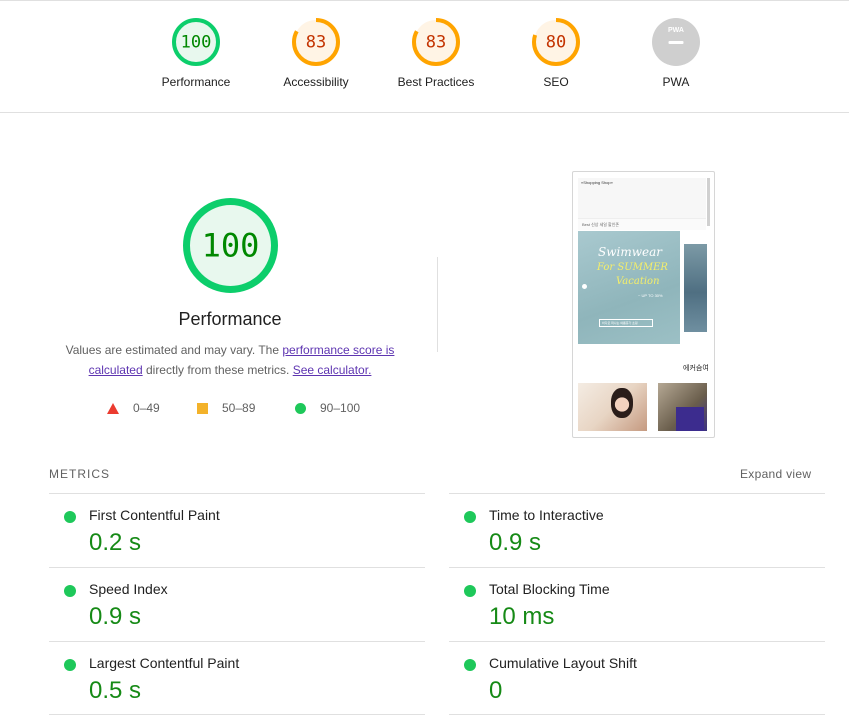 This screenshot has height=723, width=849. I want to click on gauge-score: 100, so click(196, 43).